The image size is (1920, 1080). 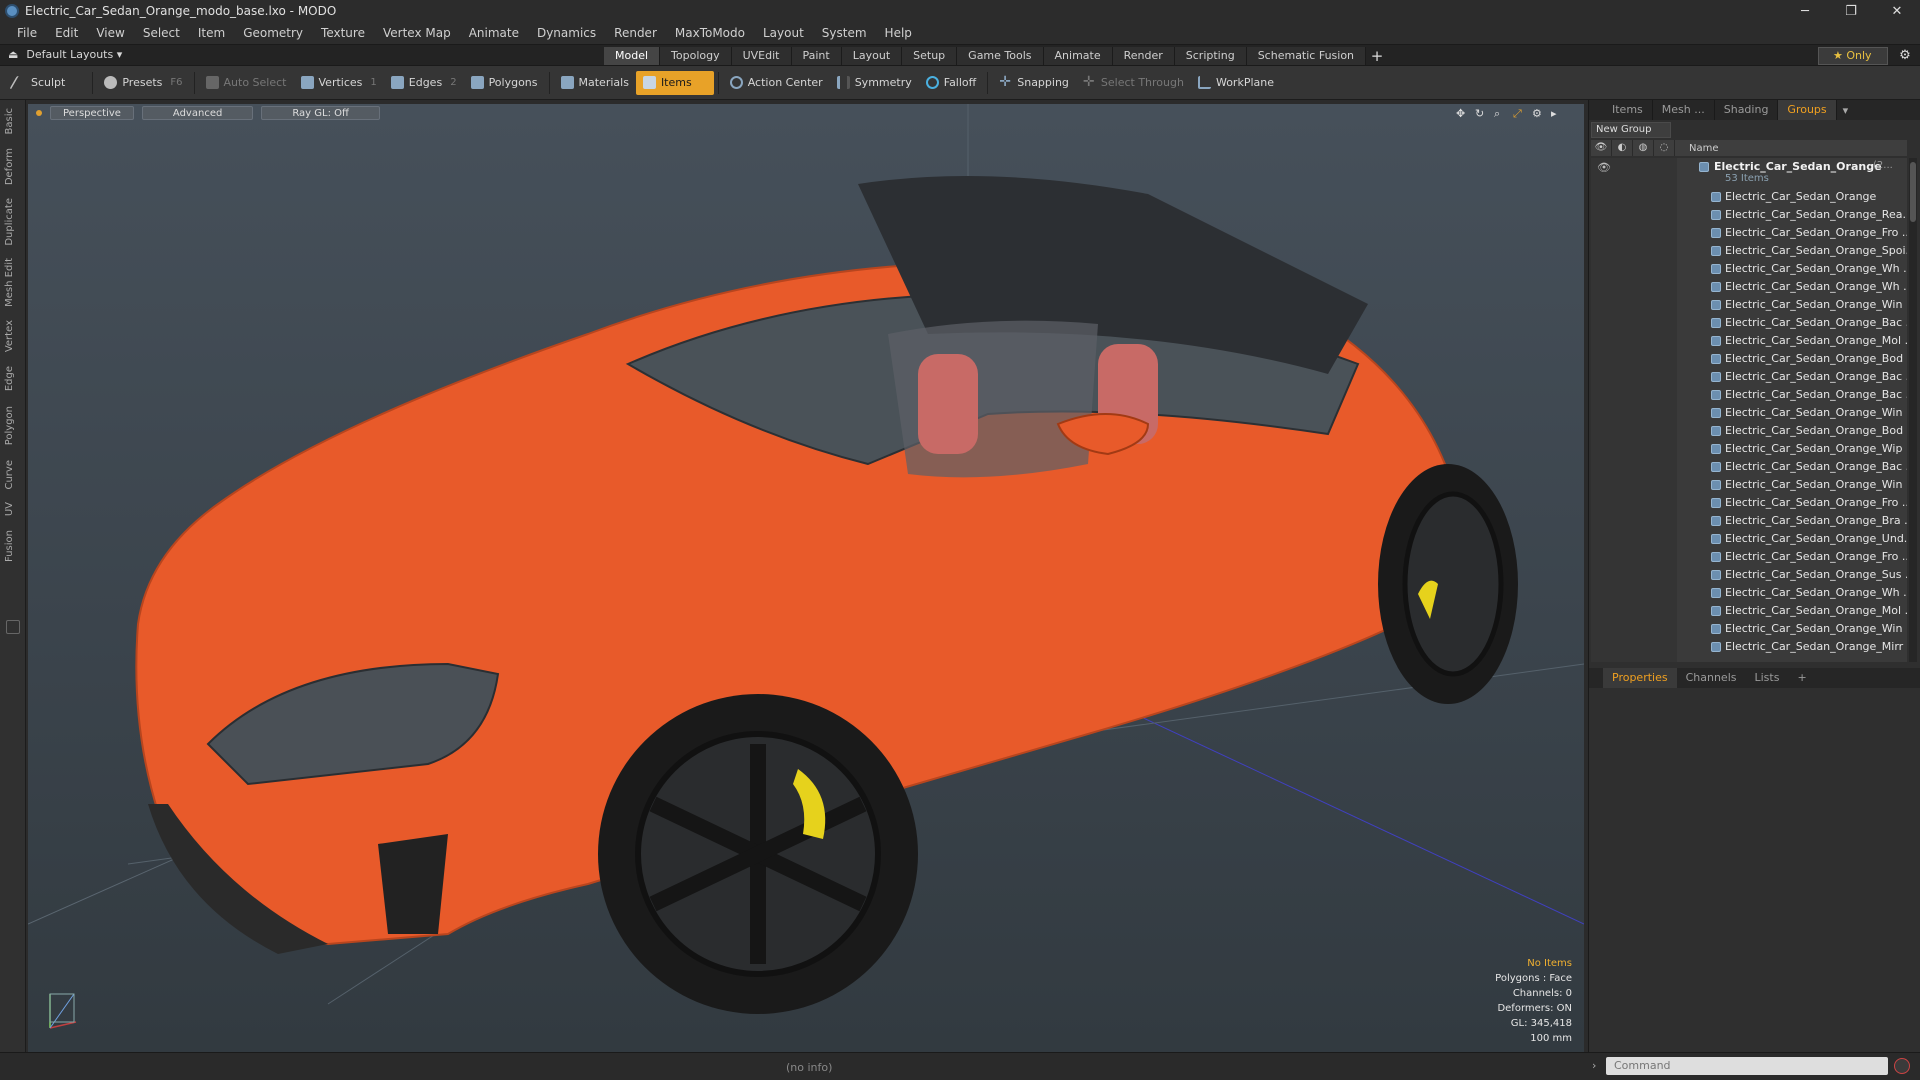 I want to click on tab-shading: Shading, so click(x=1747, y=110).